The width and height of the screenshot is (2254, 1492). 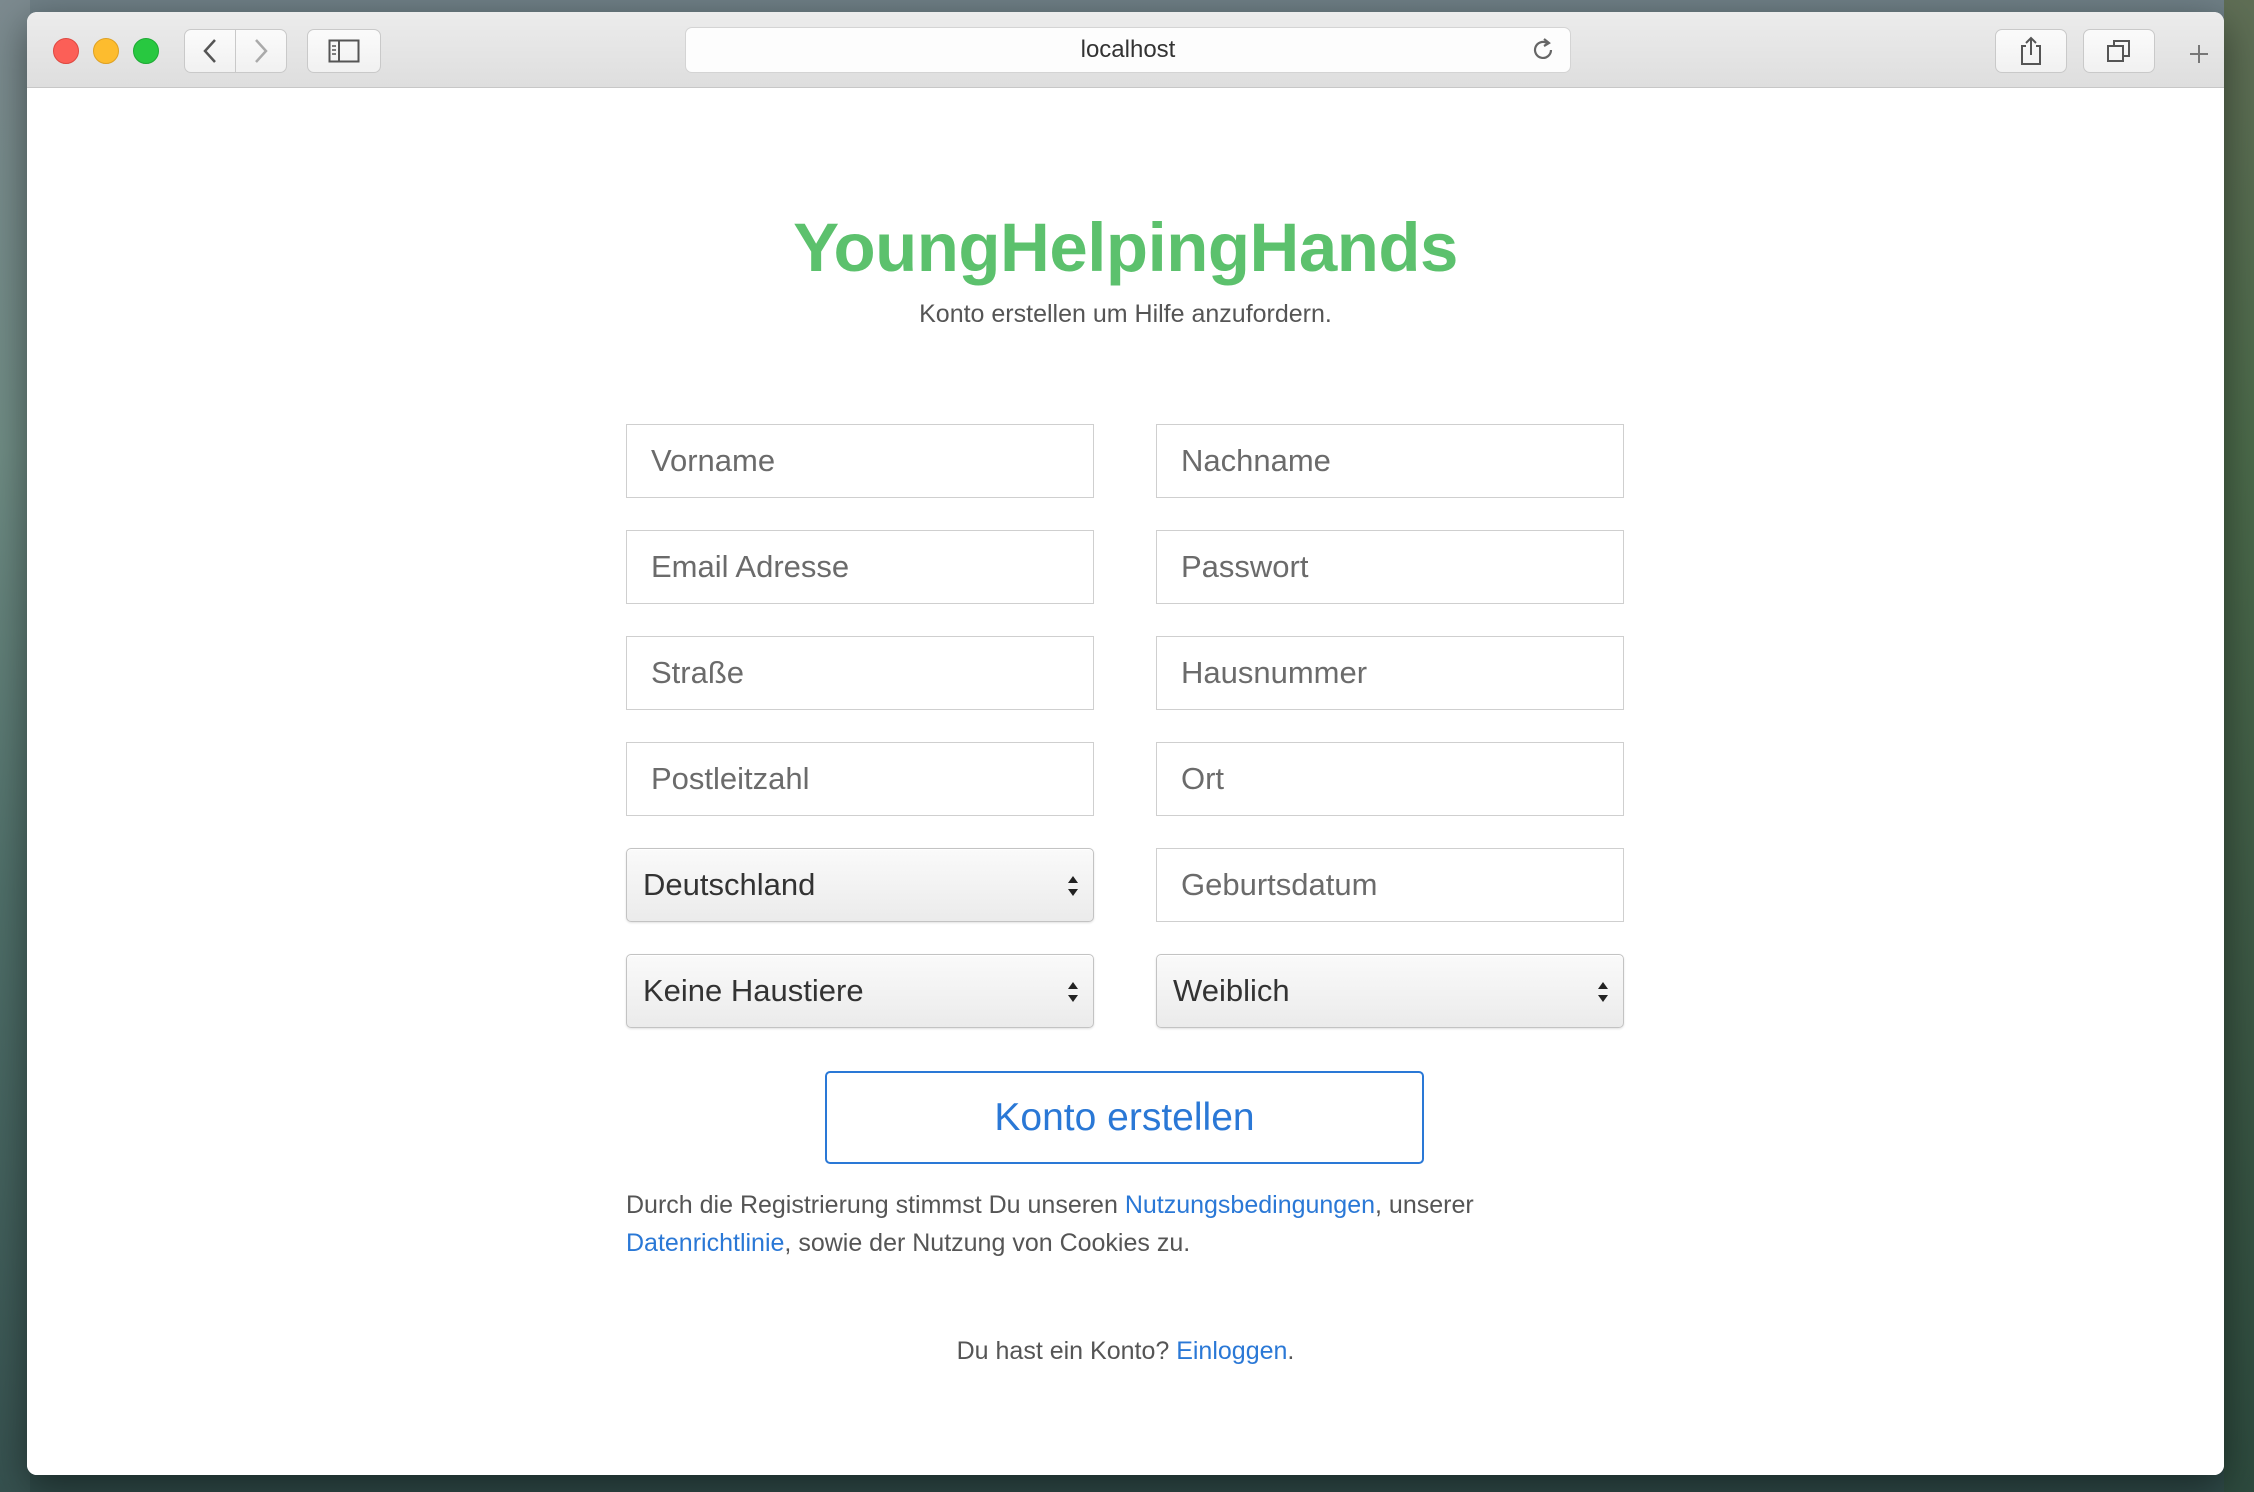 I want to click on maximize-window-button, so click(x=146, y=51).